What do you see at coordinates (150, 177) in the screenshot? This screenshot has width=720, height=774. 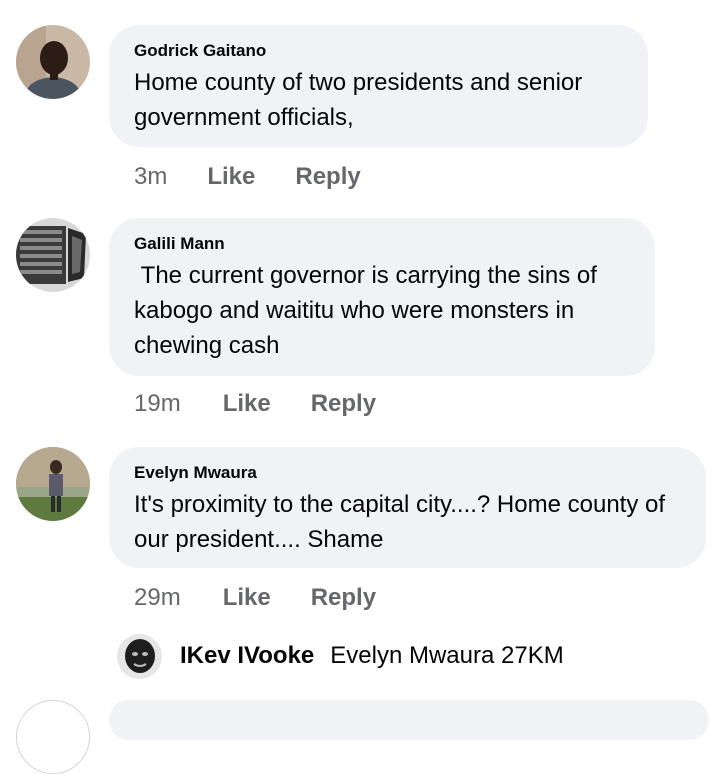 I see `comment-time: 3m` at bounding box center [150, 177].